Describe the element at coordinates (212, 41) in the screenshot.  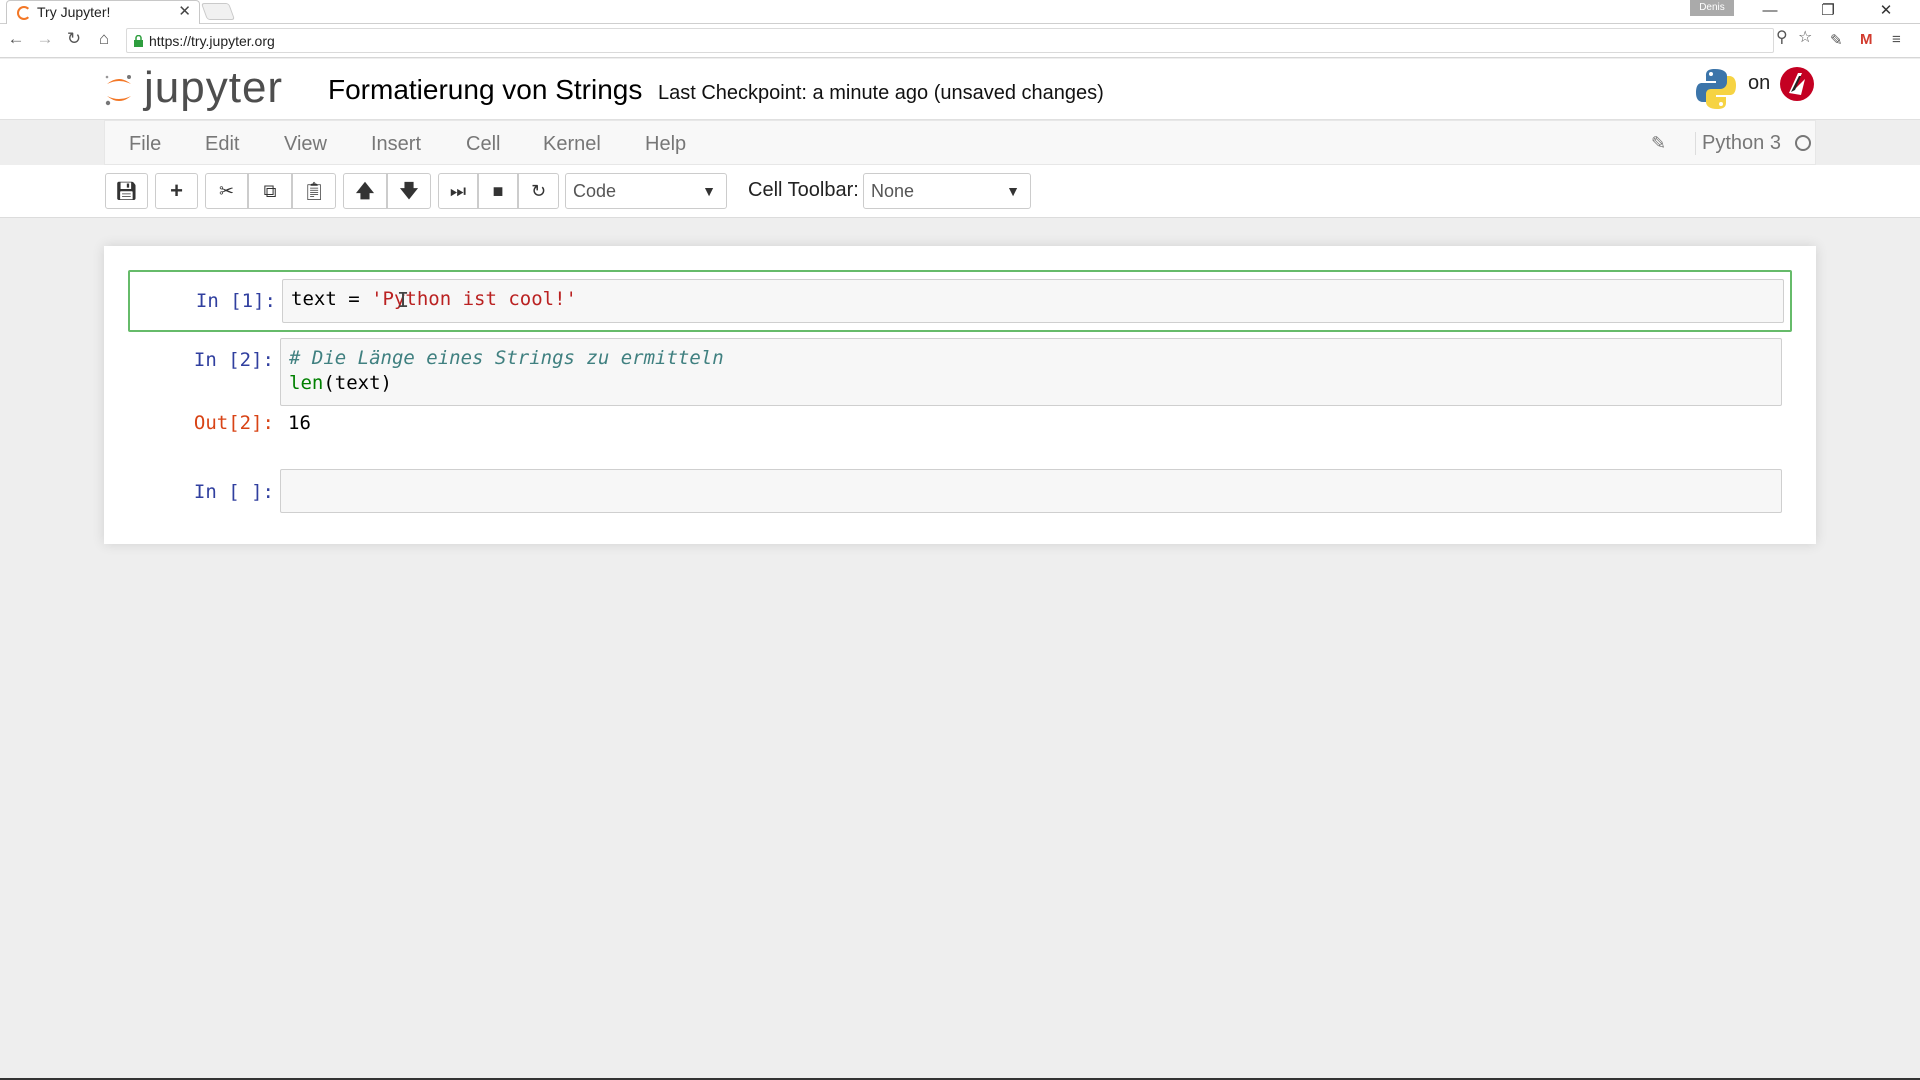
I see `url-text: https://try.jupyter.org` at that location.